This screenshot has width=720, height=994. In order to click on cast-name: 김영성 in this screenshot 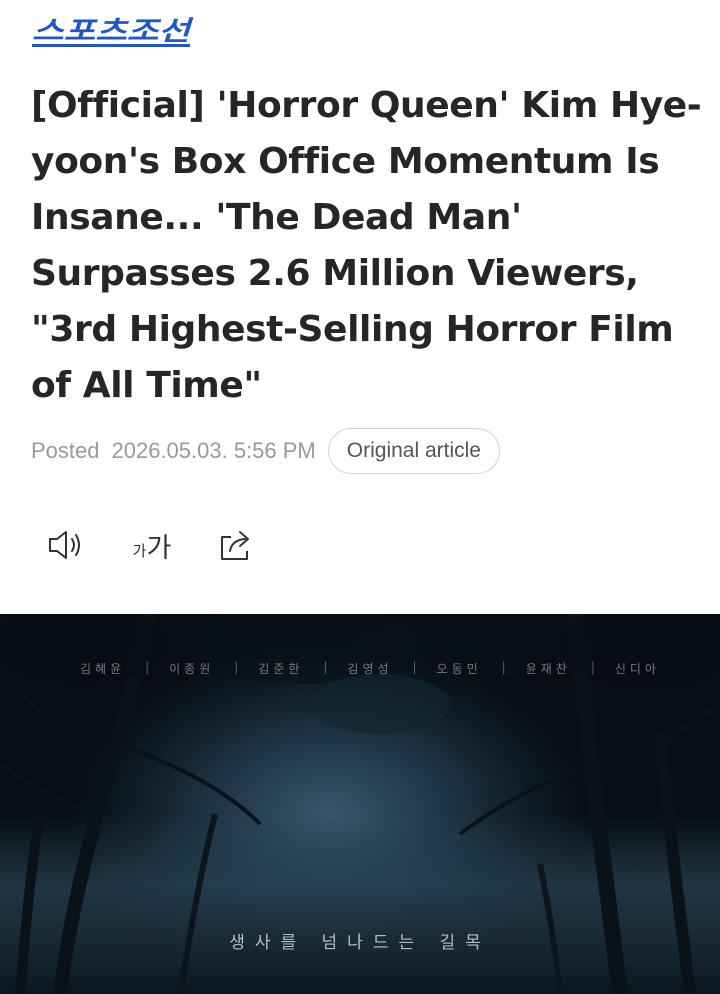, I will do `click(370, 669)`.